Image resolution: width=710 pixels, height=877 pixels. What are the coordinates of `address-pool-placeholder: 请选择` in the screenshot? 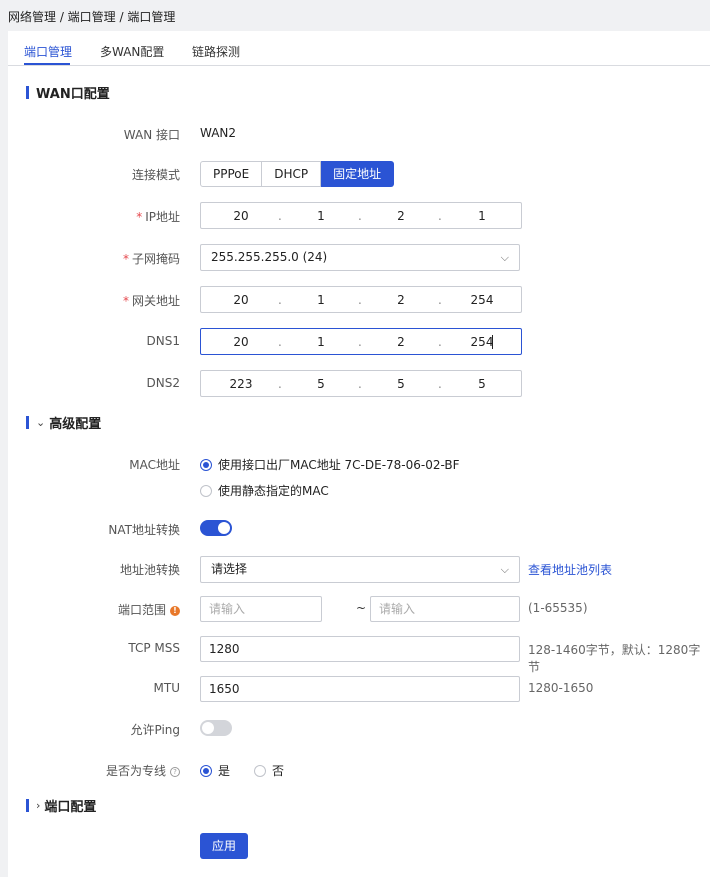 It's located at (229, 569).